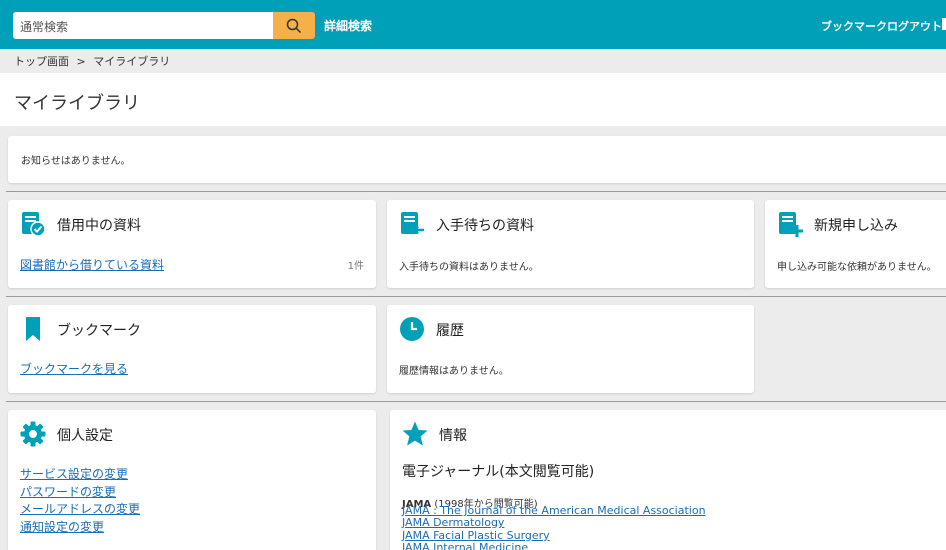  I want to click on search-button, so click(294, 25).